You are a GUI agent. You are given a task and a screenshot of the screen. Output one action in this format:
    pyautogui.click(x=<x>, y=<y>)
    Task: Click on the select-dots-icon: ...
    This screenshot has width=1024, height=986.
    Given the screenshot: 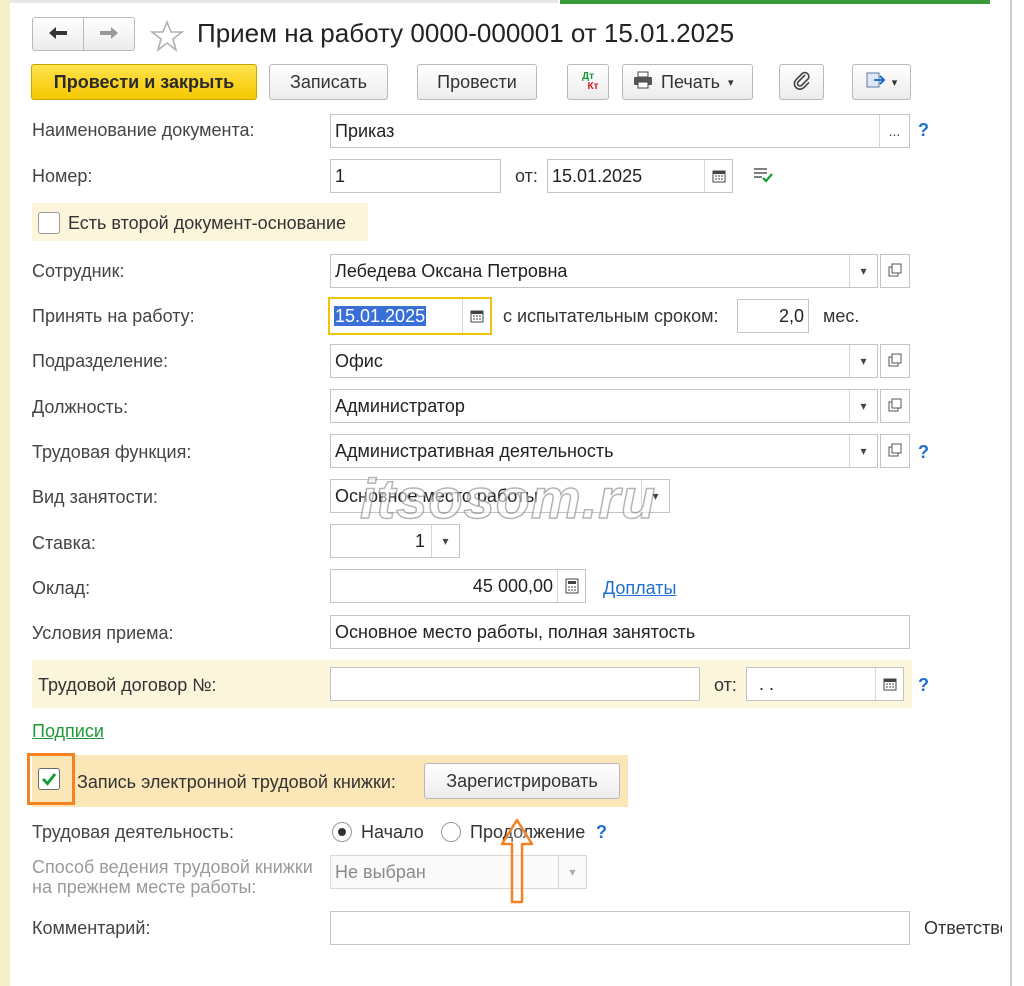 What is the action you would take?
    pyautogui.click(x=894, y=131)
    